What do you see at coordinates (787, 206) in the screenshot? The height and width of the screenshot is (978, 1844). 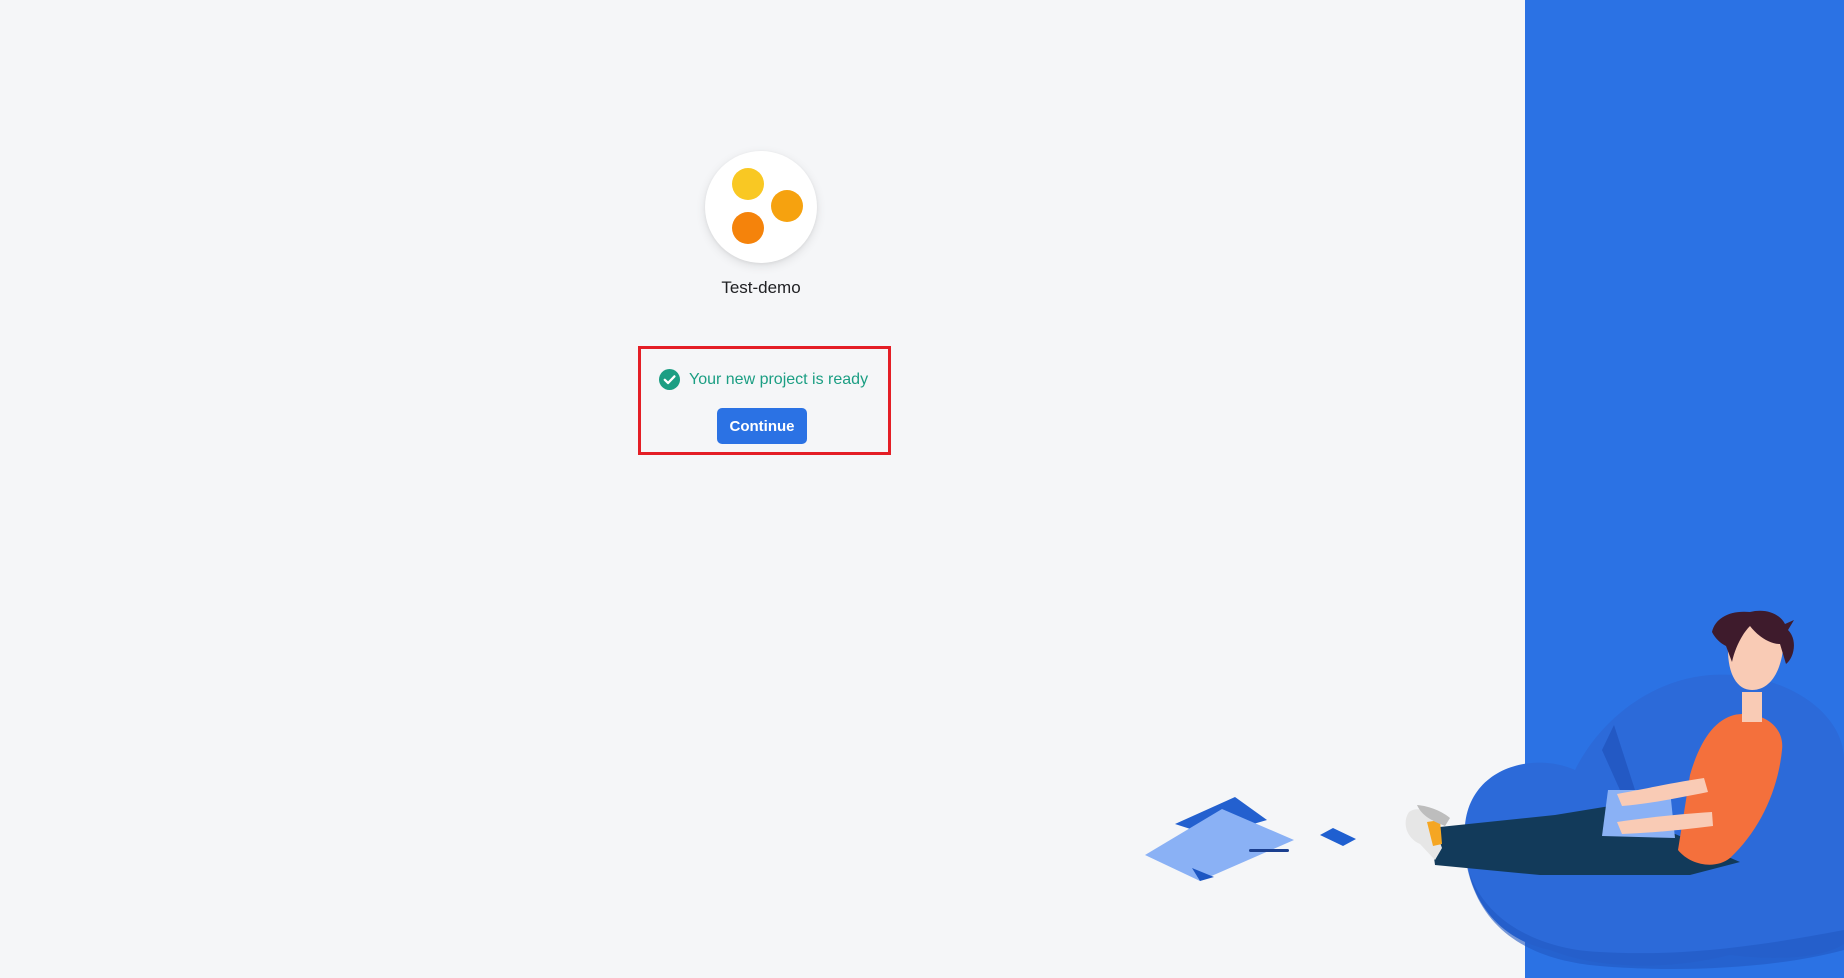 I see `logo-dot-amber` at bounding box center [787, 206].